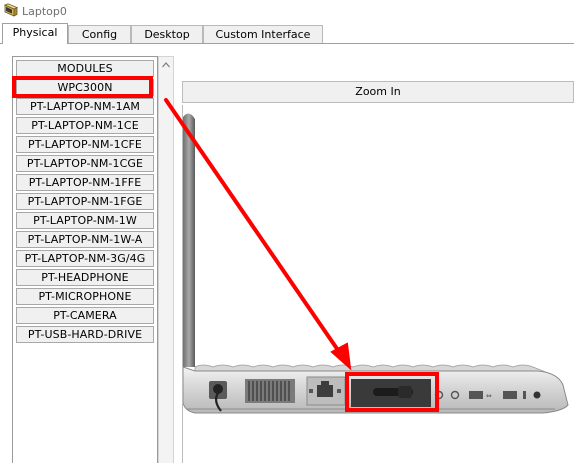 The width and height of the screenshot is (574, 463). I want to click on module-pt-headphone: PT-HEADPHONE, so click(85, 277).